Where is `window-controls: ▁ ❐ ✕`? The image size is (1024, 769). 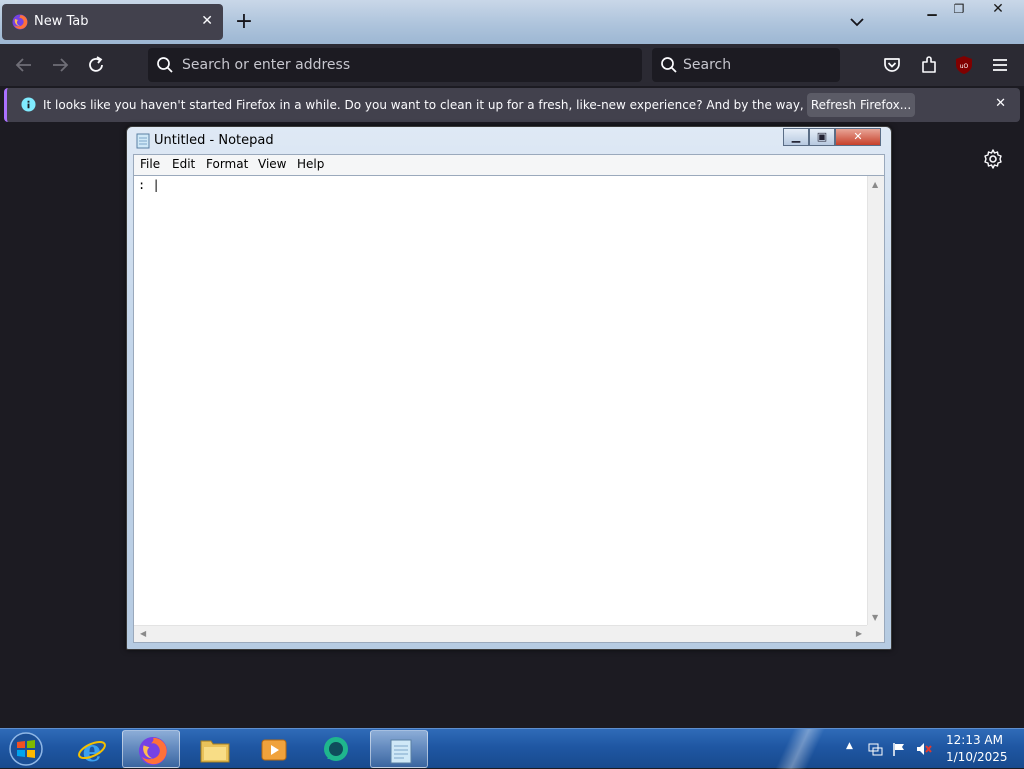
window-controls: ▁ ❐ ✕ is located at coordinates (971, 10).